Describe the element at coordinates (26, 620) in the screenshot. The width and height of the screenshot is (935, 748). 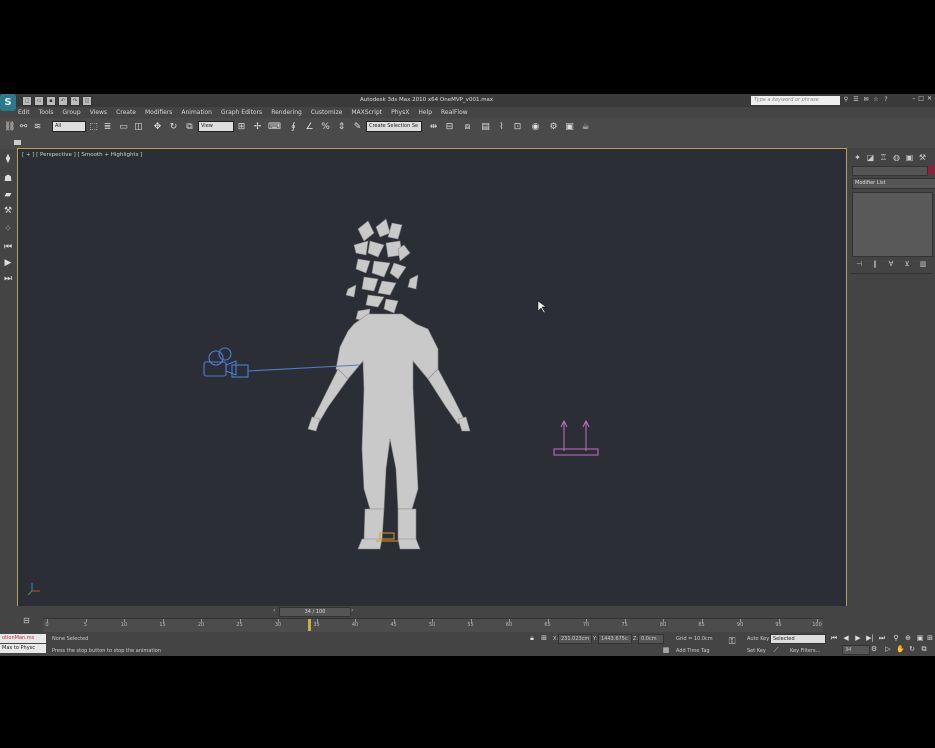
I see `track-view-toggle-icon: ⊟` at that location.